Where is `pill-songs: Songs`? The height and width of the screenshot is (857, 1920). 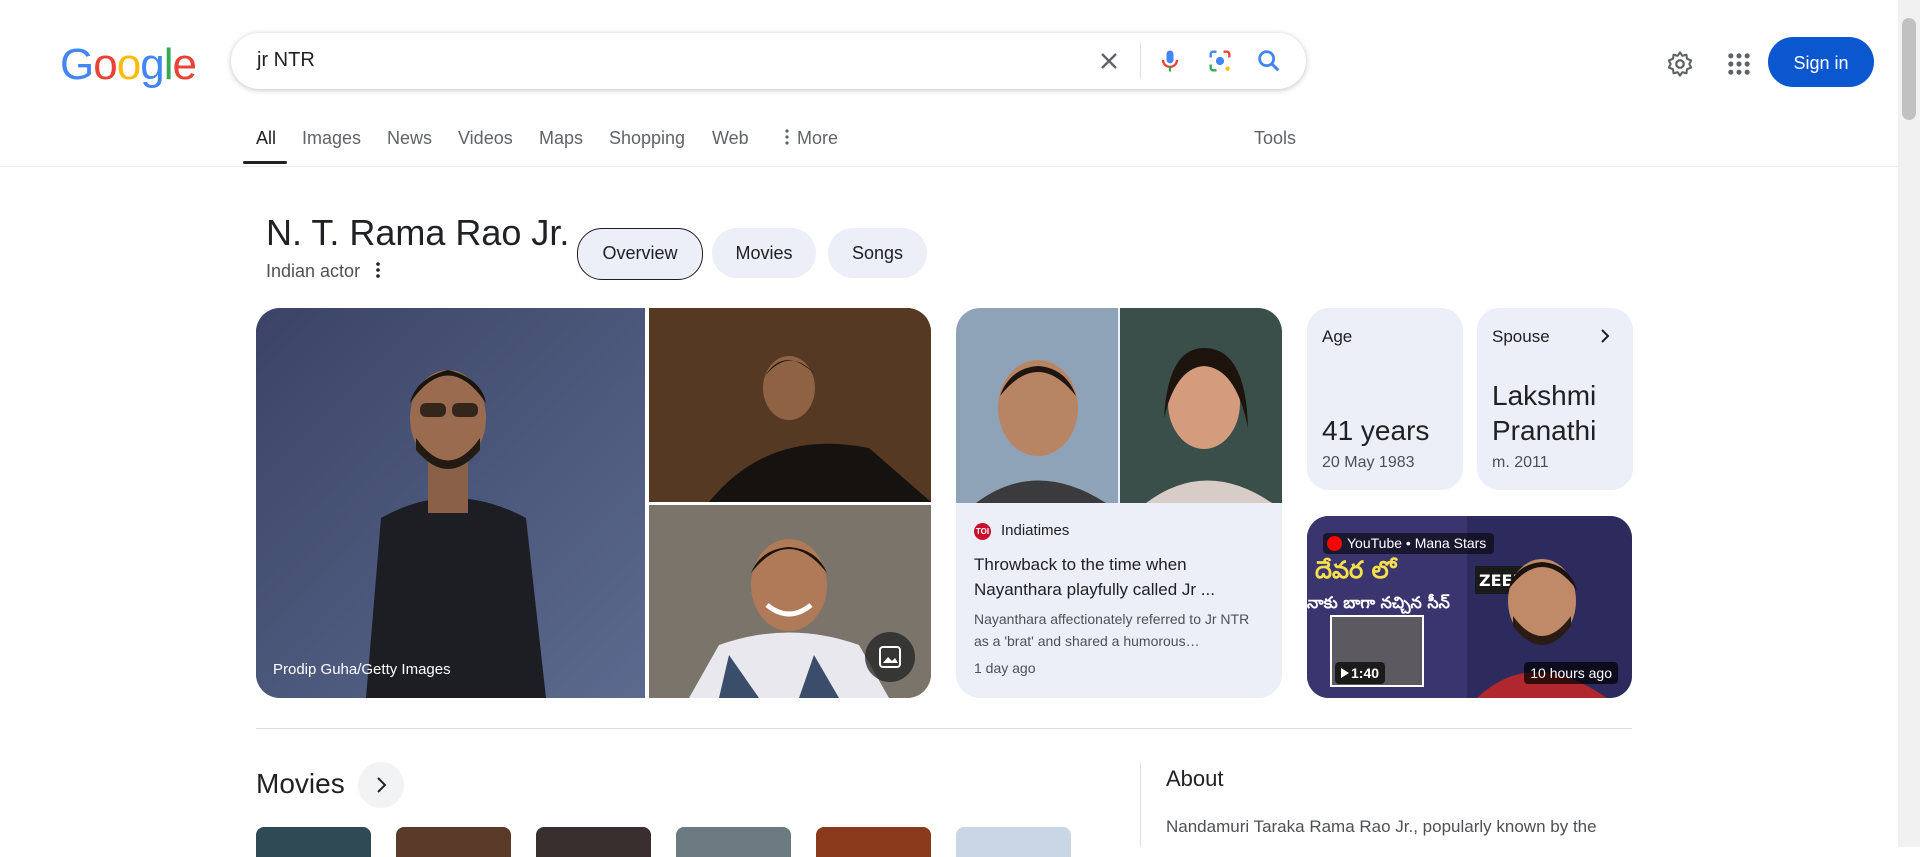
pill-songs: Songs is located at coordinates (877, 253).